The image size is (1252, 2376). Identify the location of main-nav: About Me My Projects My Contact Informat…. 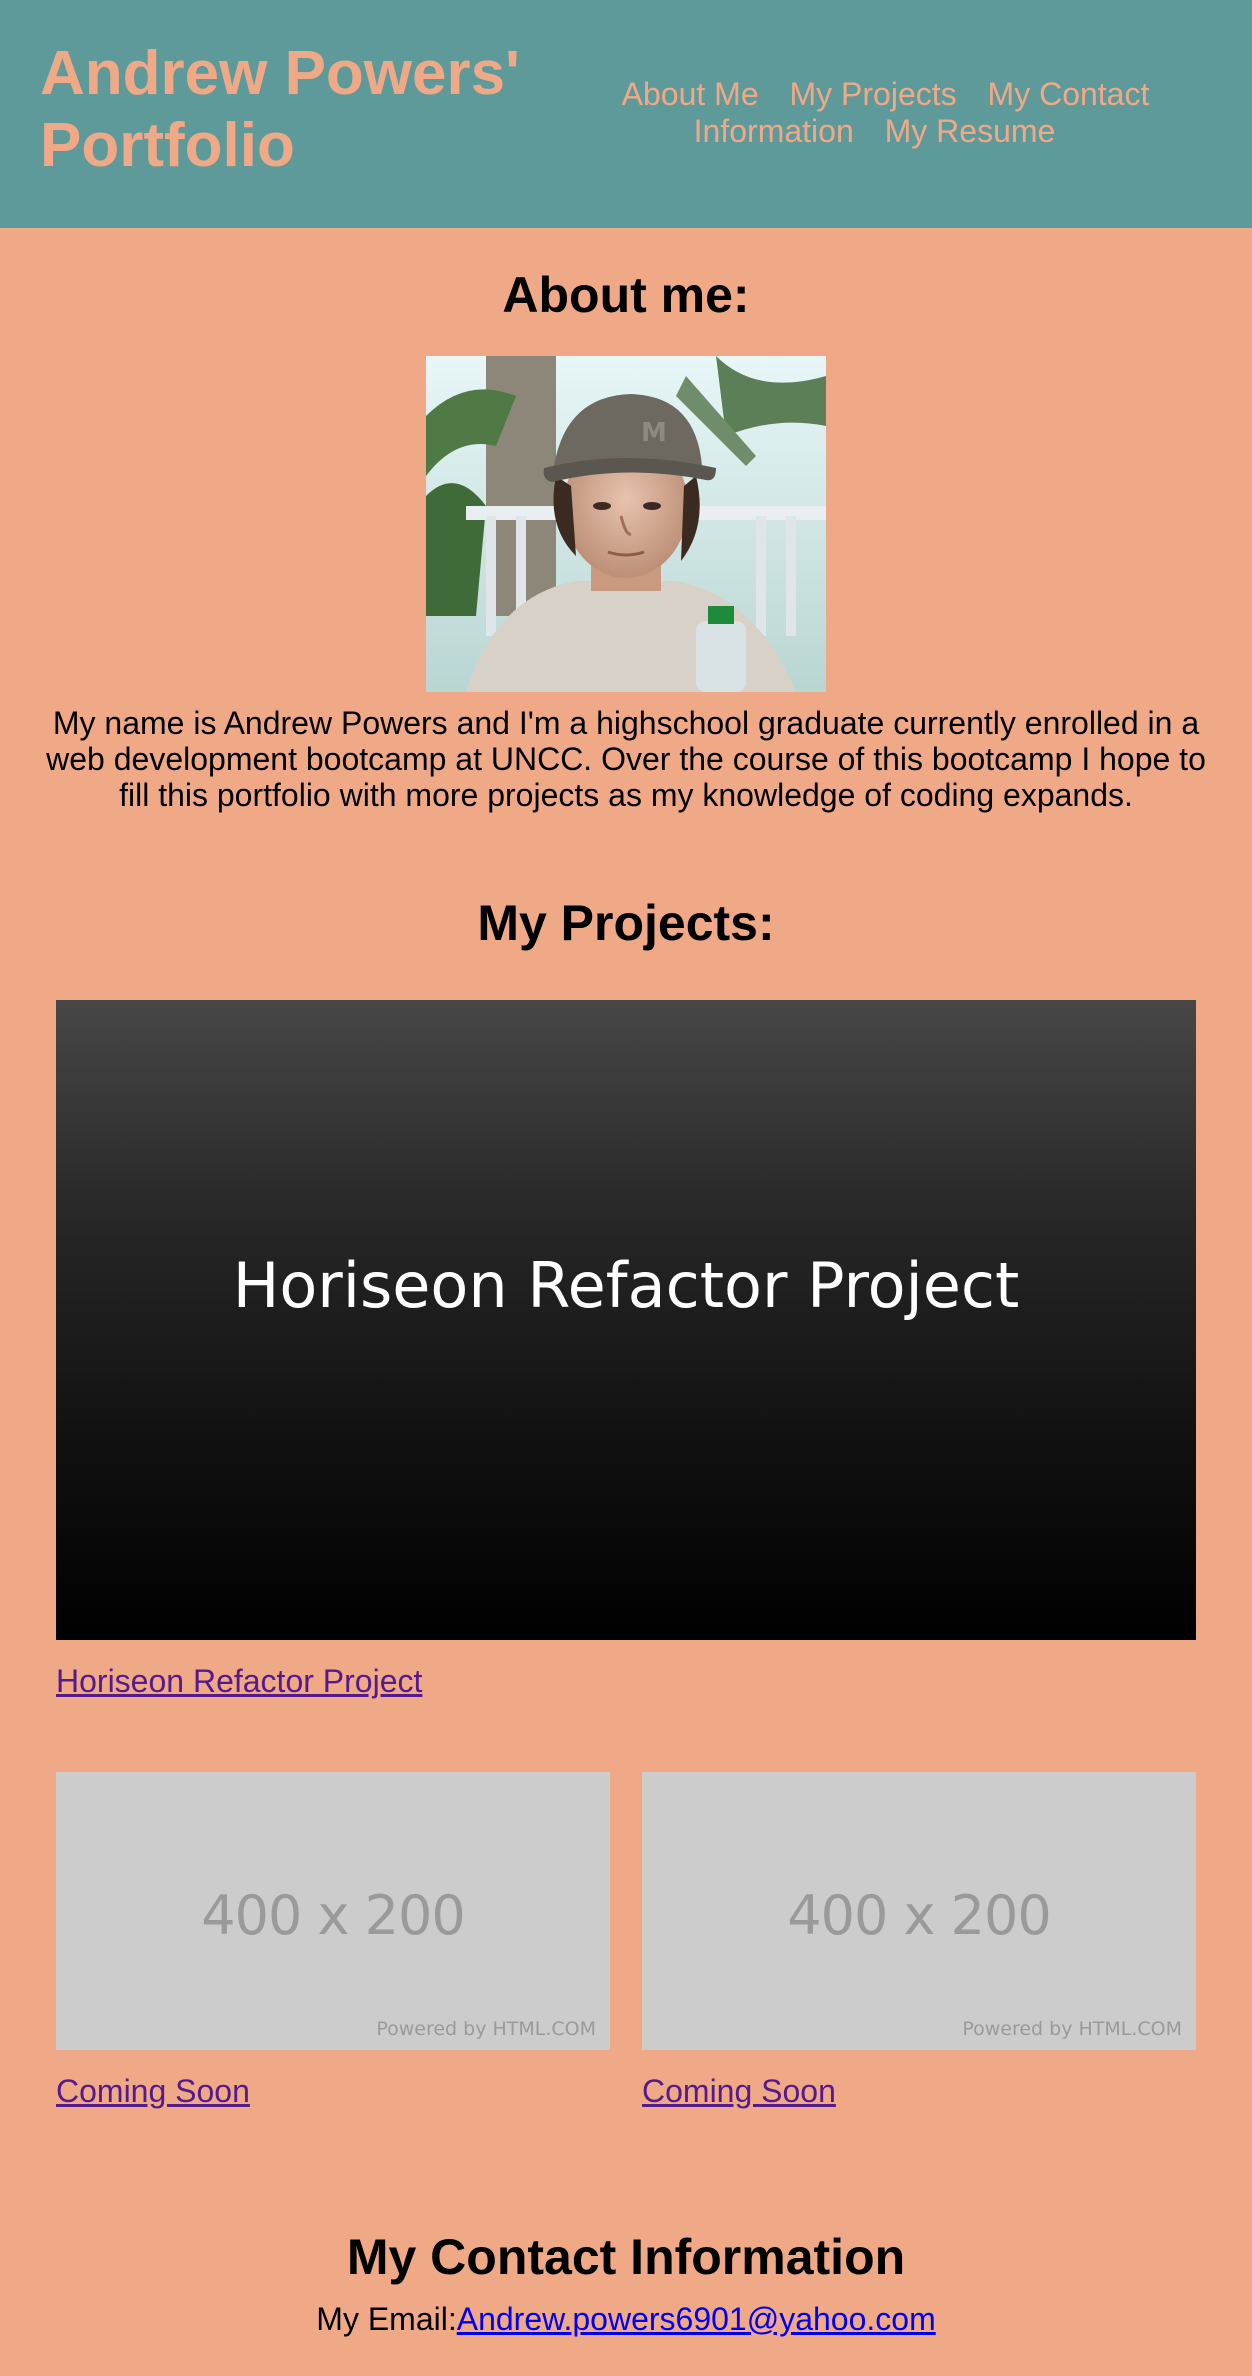
(880, 113).